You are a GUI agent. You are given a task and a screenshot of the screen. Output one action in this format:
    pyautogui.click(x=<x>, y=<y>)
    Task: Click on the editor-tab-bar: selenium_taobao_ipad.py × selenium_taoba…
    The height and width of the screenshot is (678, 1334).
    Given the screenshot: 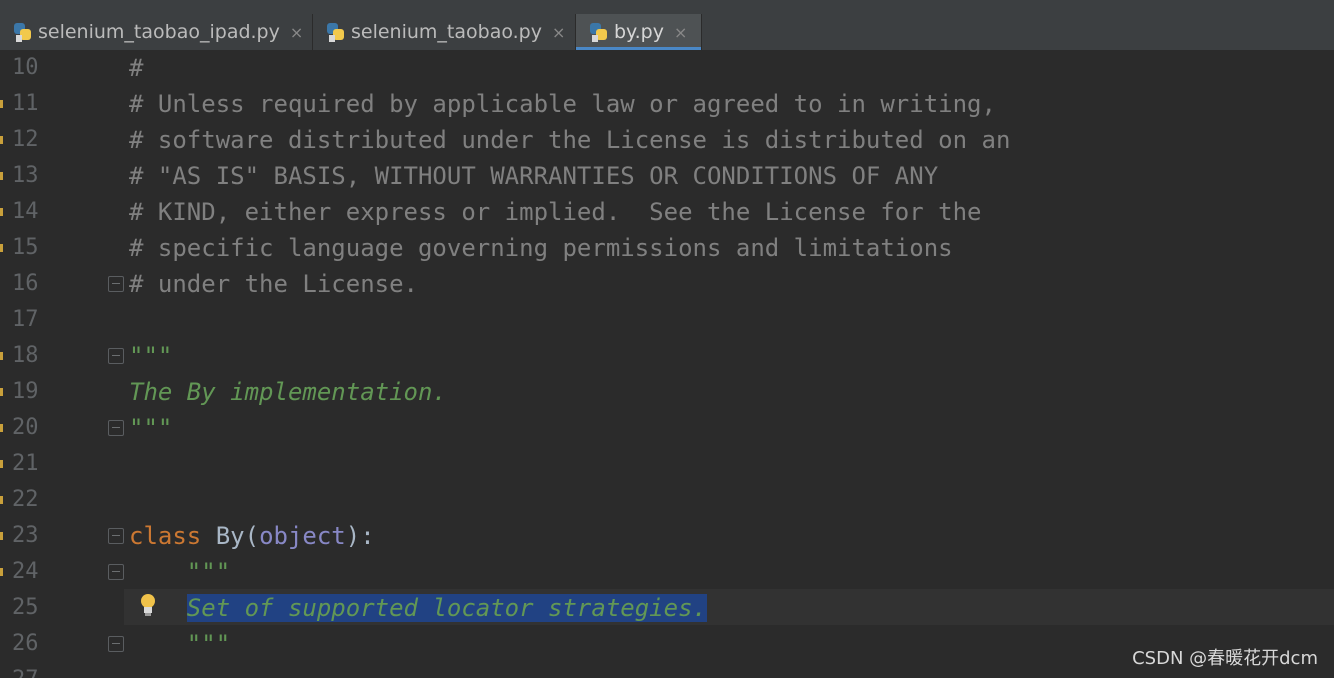 What is the action you would take?
    pyautogui.click(x=667, y=32)
    